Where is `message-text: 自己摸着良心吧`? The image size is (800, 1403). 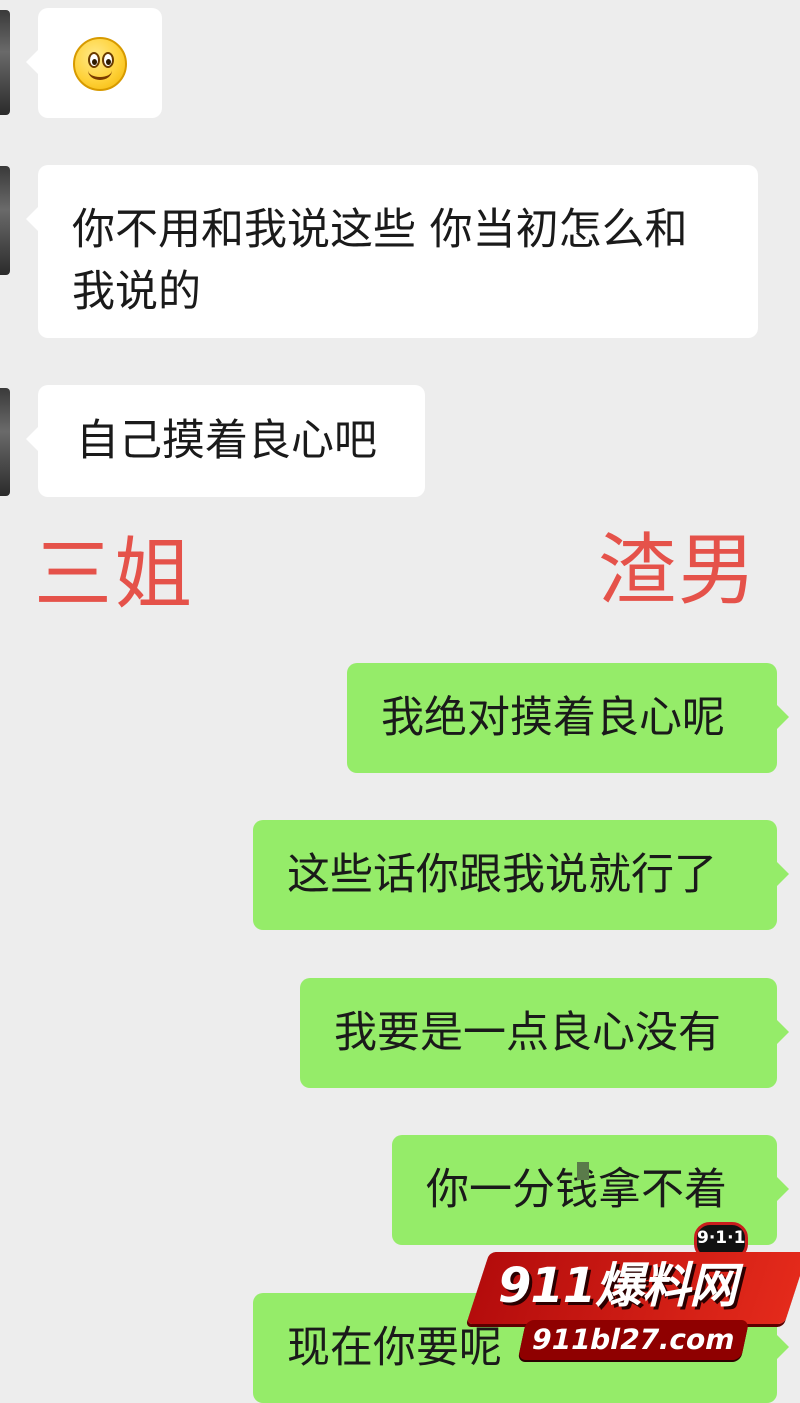
message-text: 自己摸着良心吧 is located at coordinates (226, 441).